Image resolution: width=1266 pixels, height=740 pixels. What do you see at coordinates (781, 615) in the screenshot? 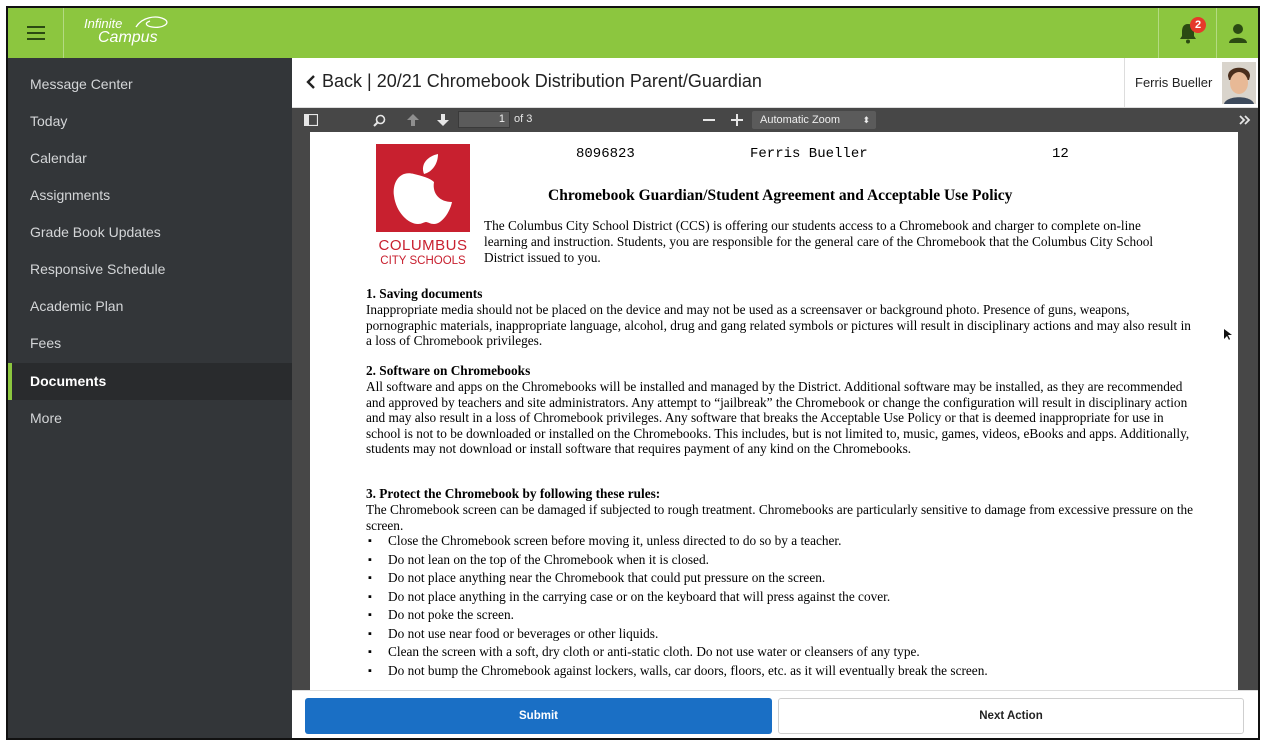
I see `list-item: Do not poke the screen.` at bounding box center [781, 615].